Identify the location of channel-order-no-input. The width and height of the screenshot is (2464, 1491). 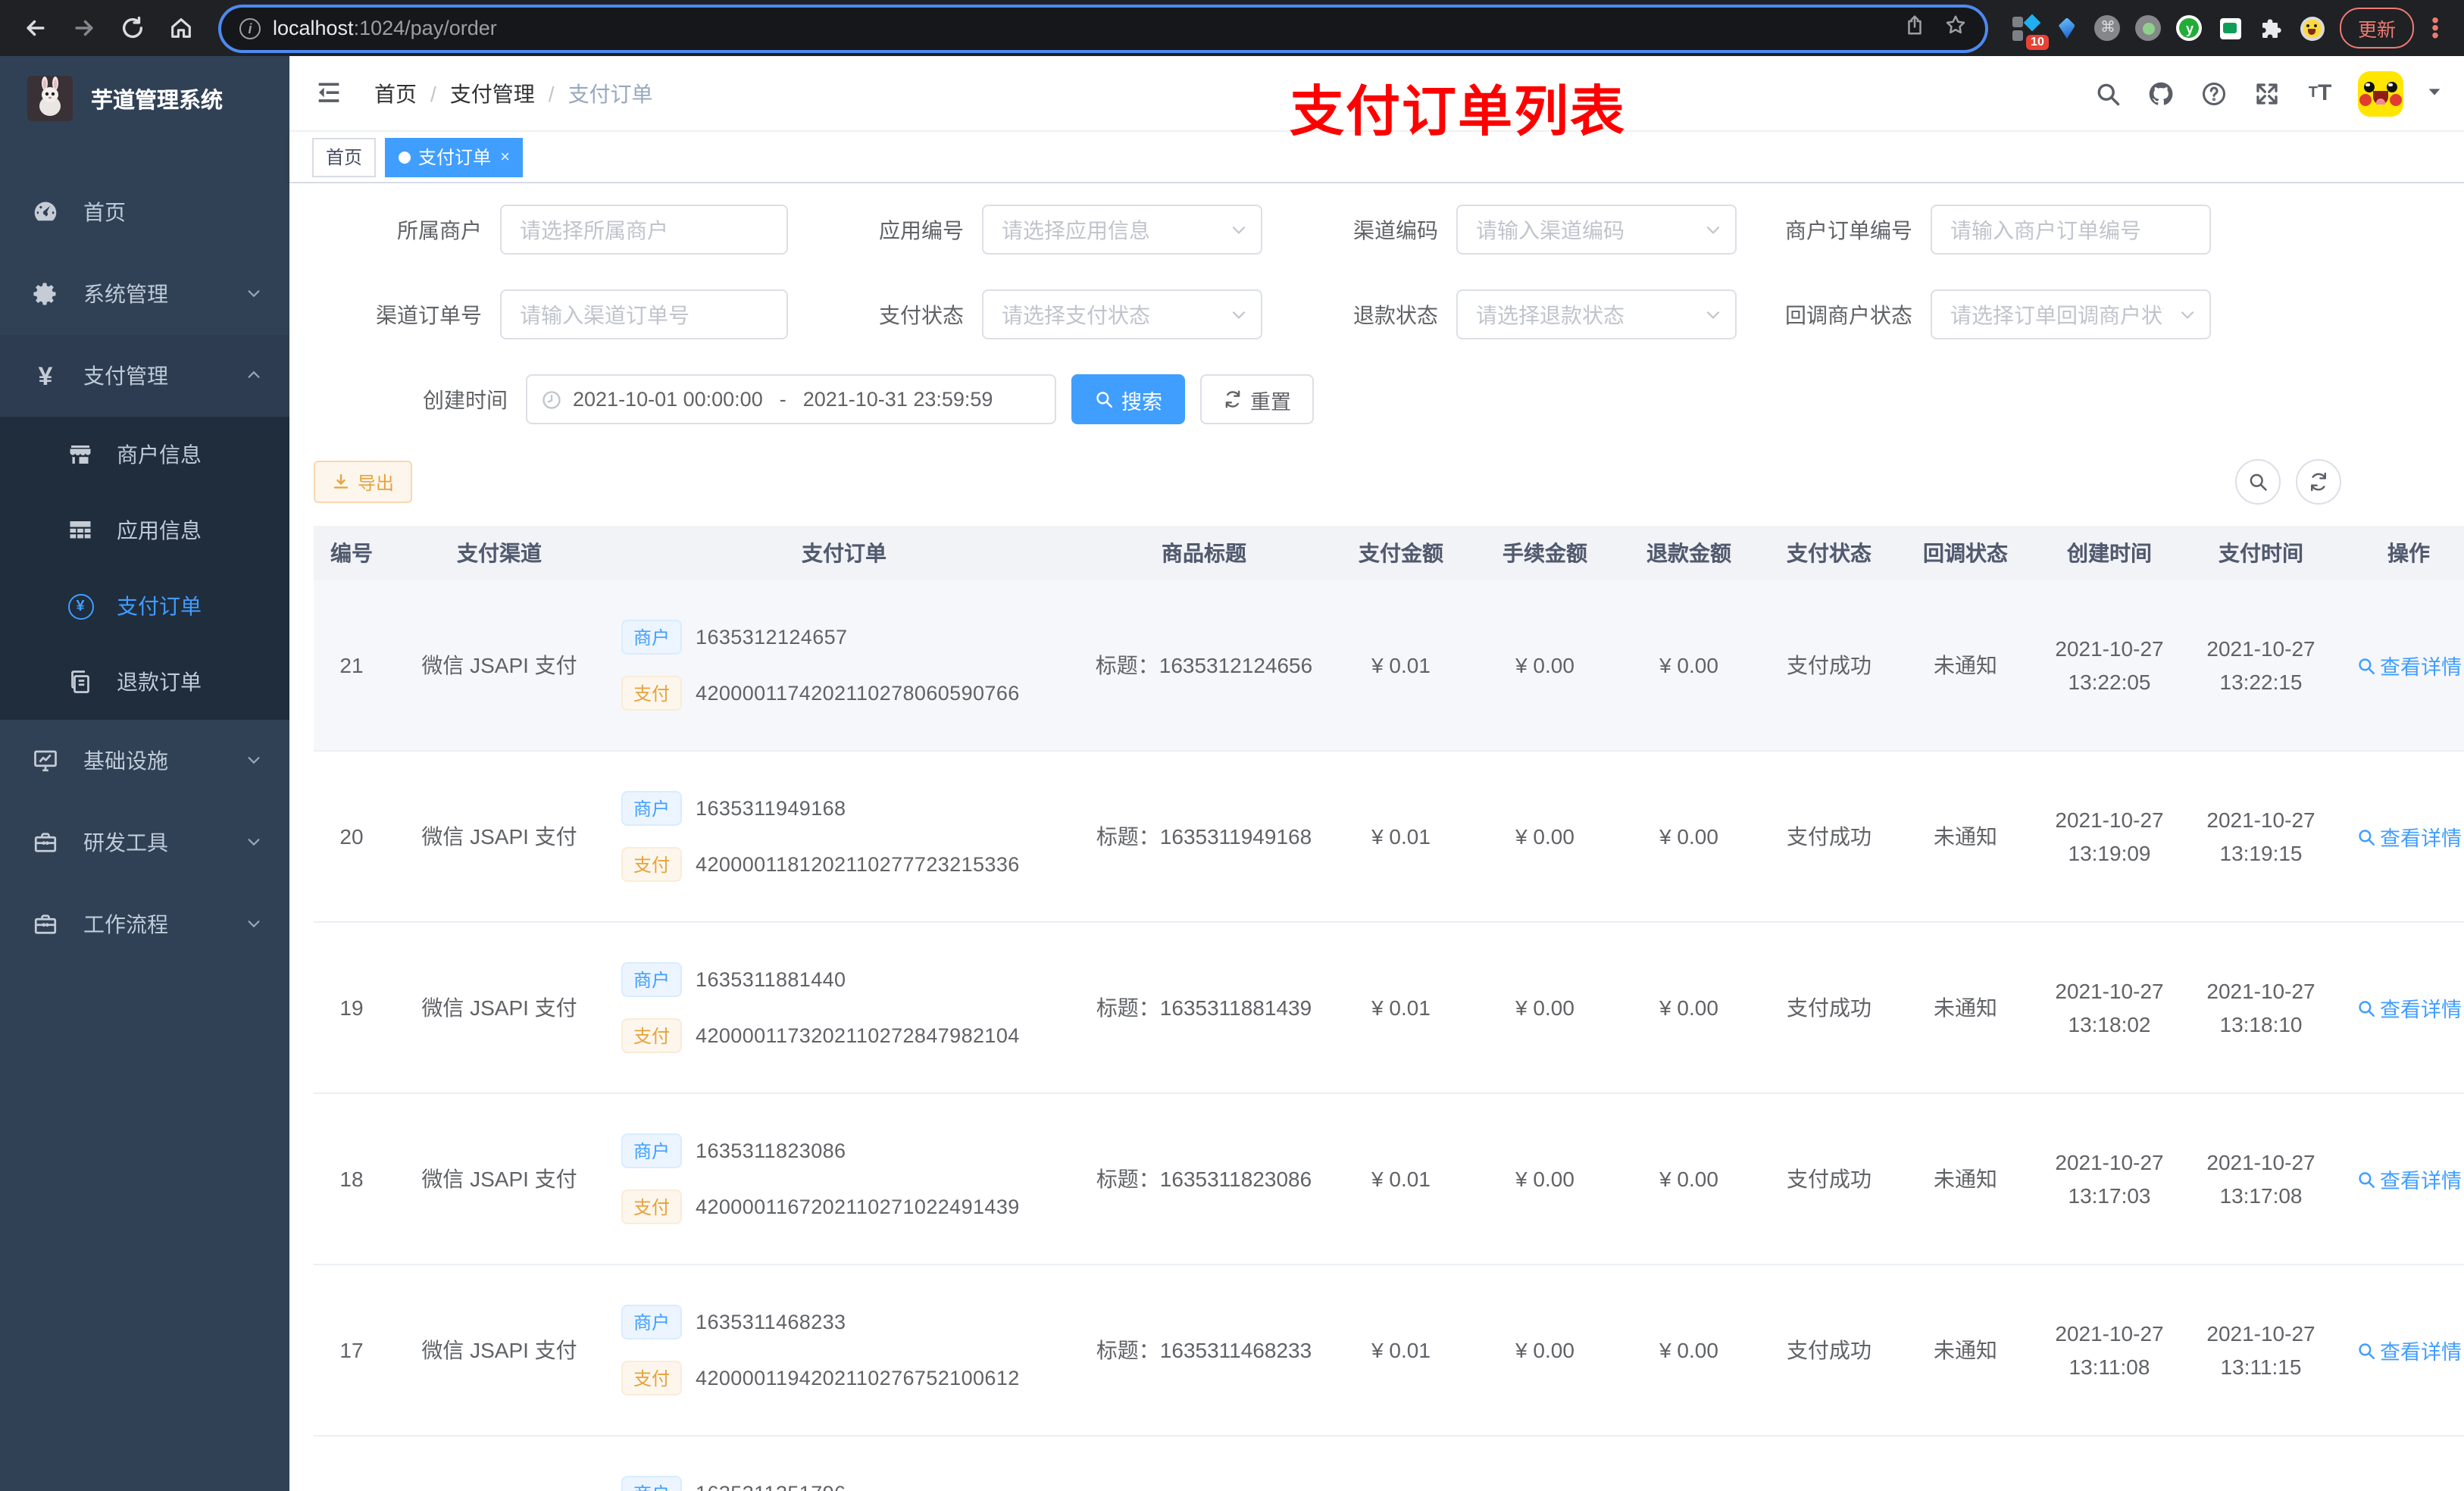
(644, 314).